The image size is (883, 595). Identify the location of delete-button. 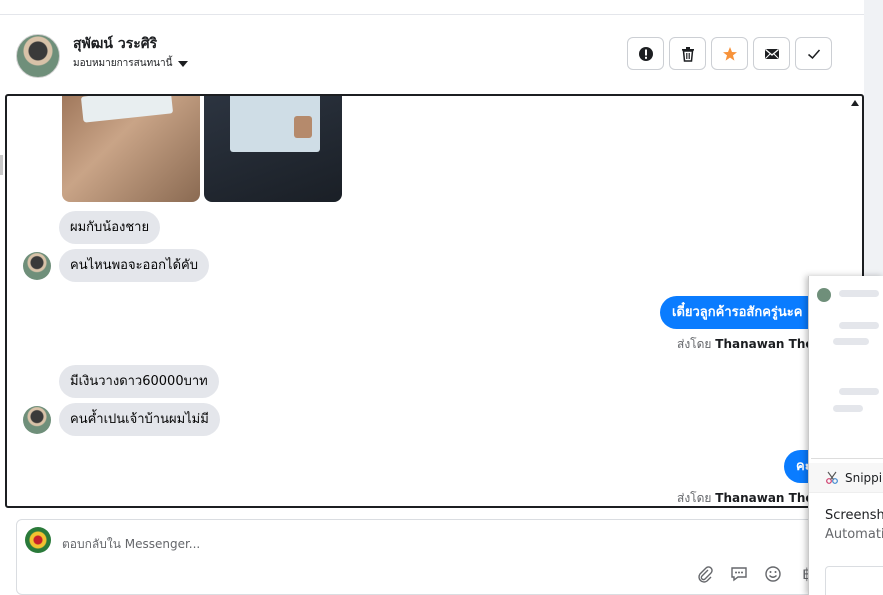
(687, 53).